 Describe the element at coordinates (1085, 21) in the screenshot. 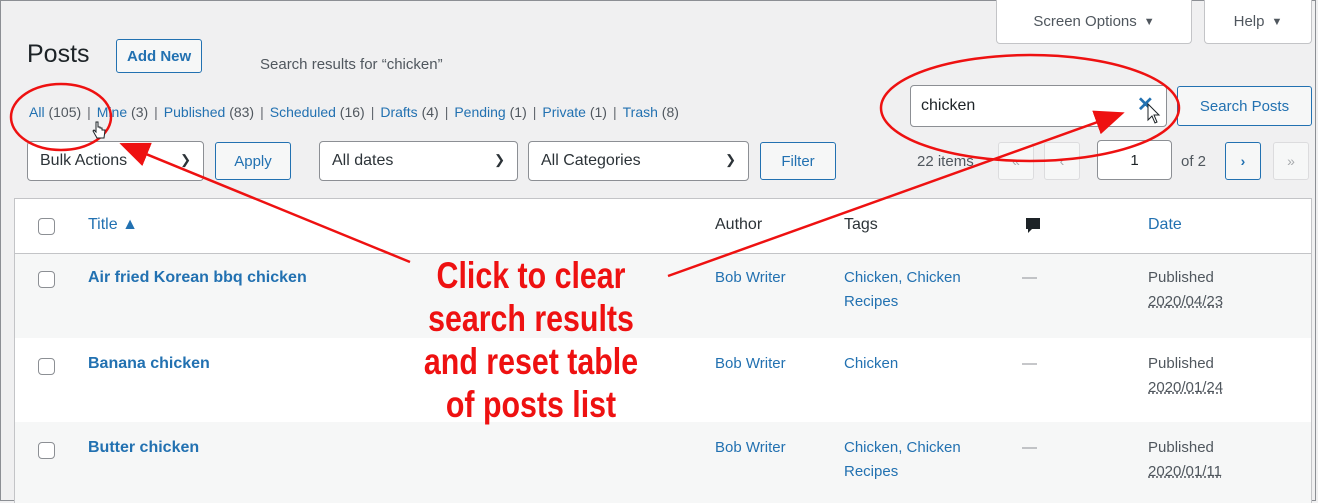

I see `screen-options-label: Screen Options` at that location.